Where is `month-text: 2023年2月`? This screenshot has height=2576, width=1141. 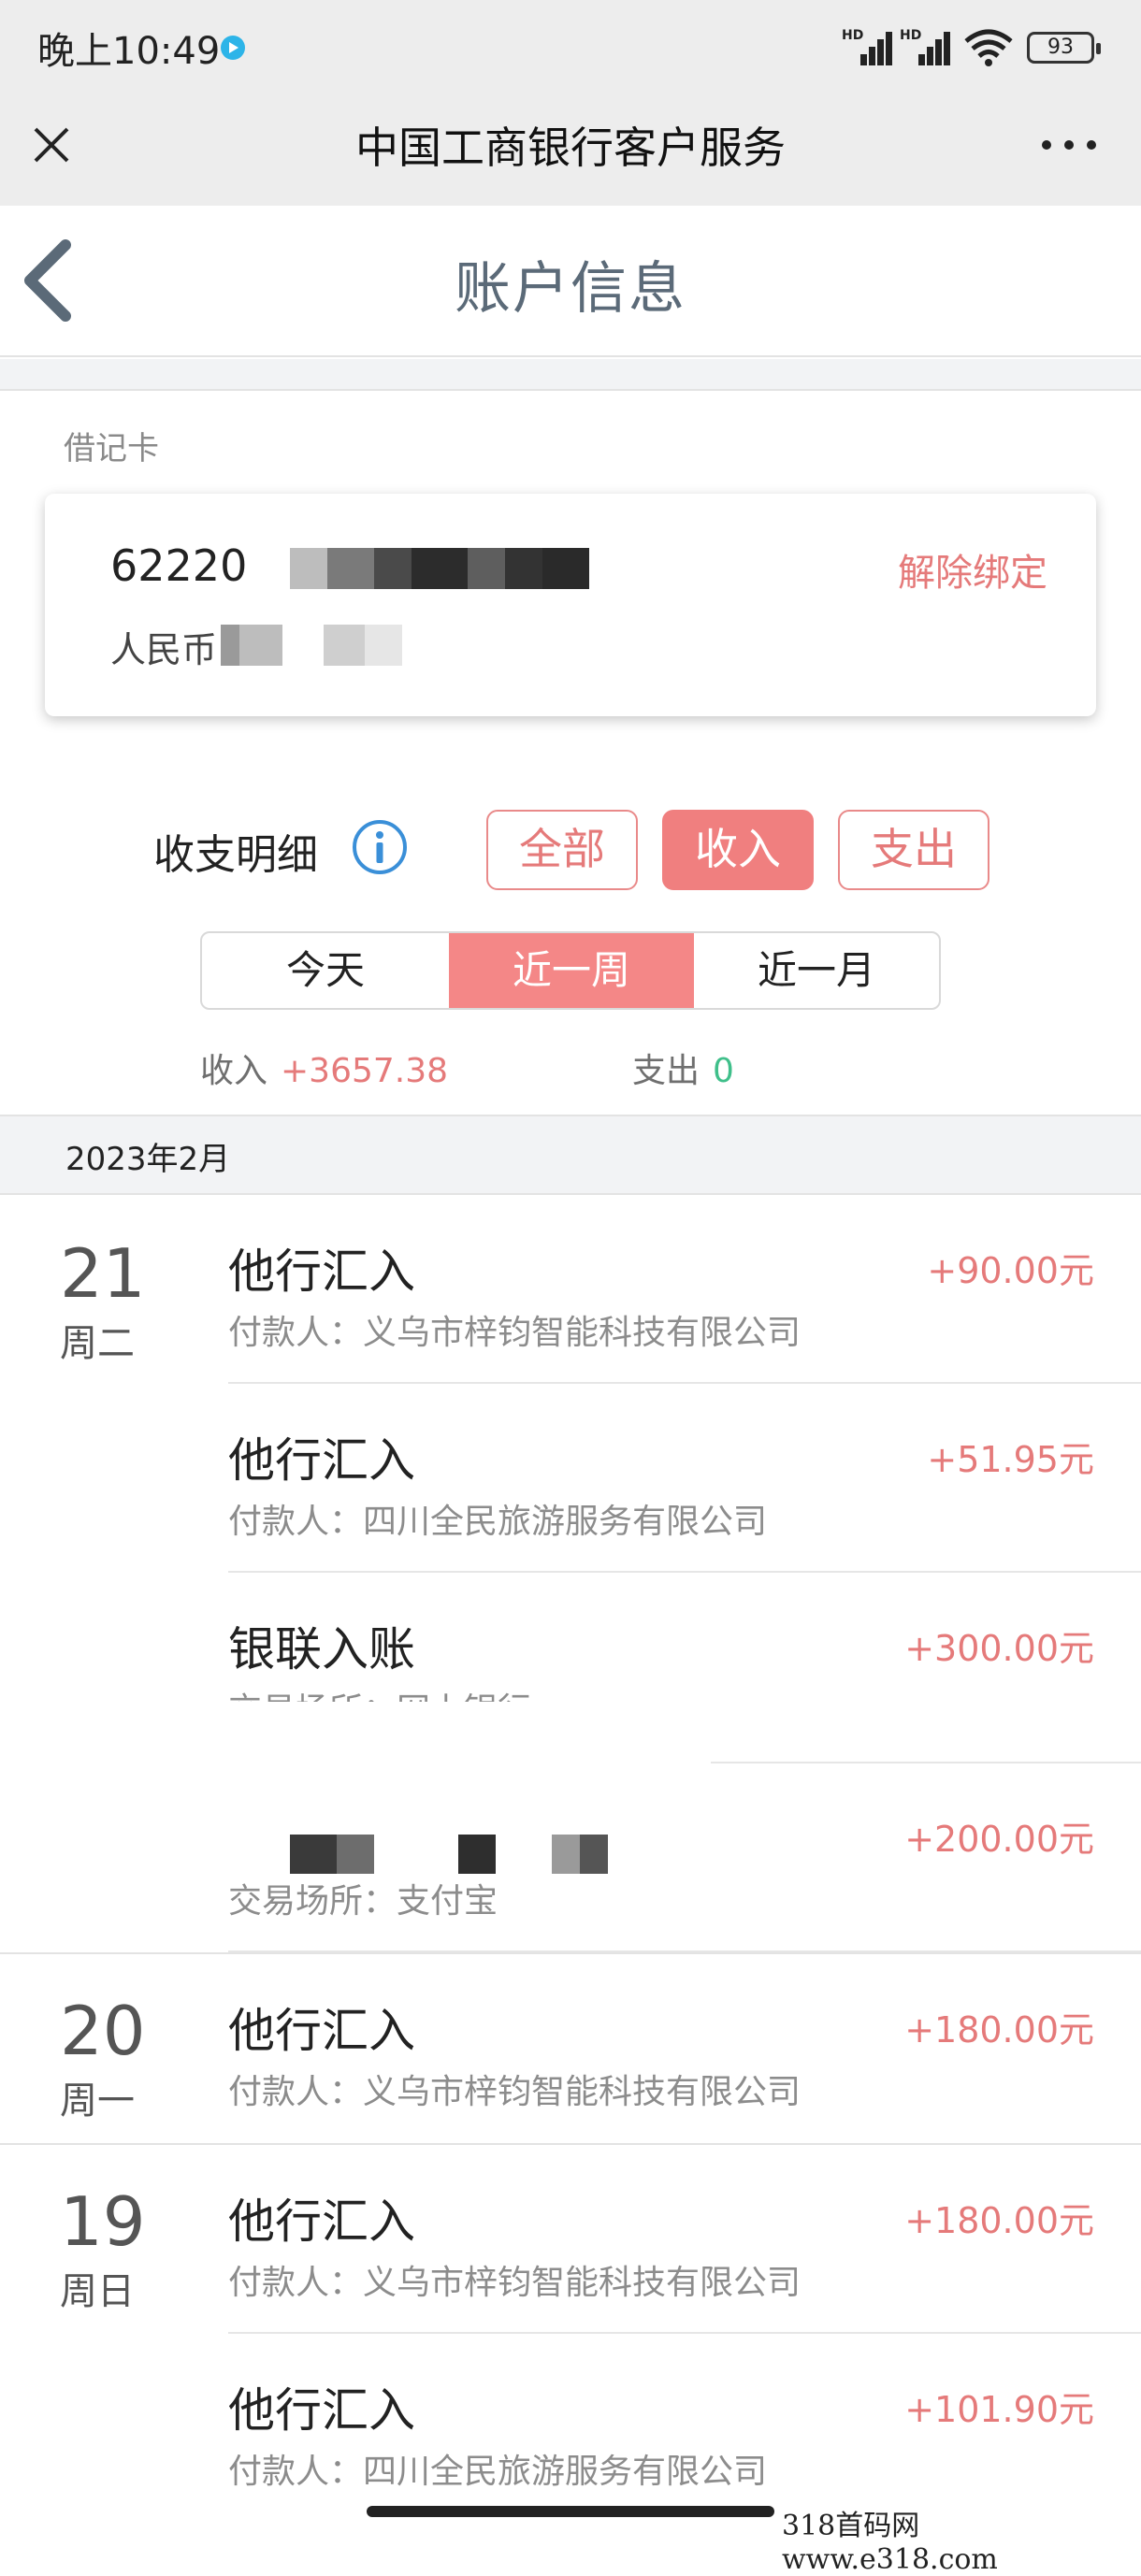 month-text: 2023年2月 is located at coordinates (148, 1160).